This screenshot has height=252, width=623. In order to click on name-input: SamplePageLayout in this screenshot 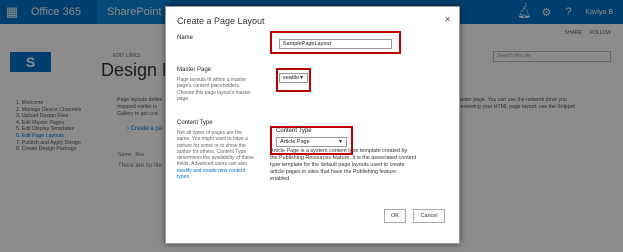, I will do `click(335, 44)`.